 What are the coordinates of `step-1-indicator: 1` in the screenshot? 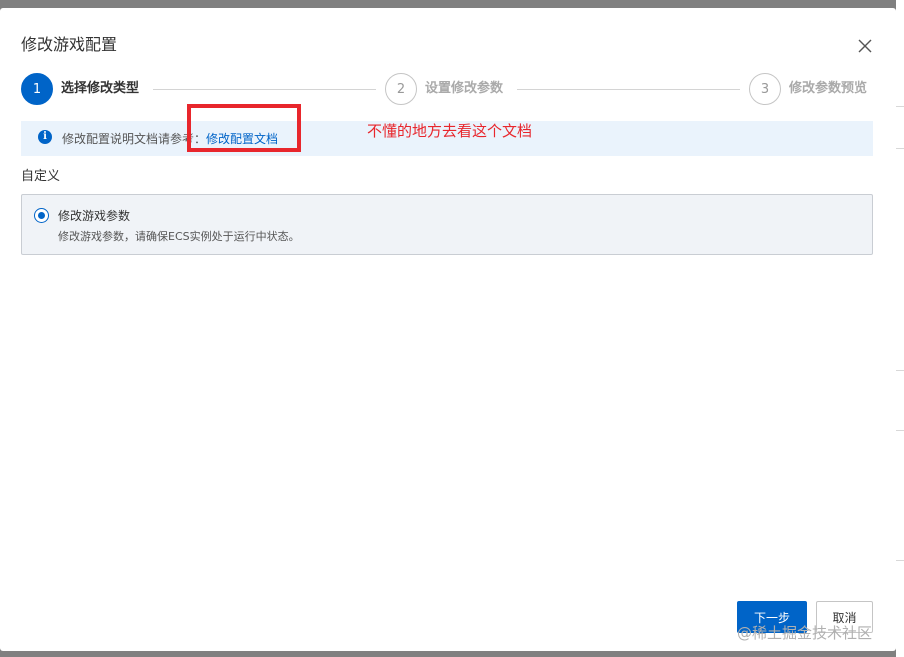 It's located at (37, 89).